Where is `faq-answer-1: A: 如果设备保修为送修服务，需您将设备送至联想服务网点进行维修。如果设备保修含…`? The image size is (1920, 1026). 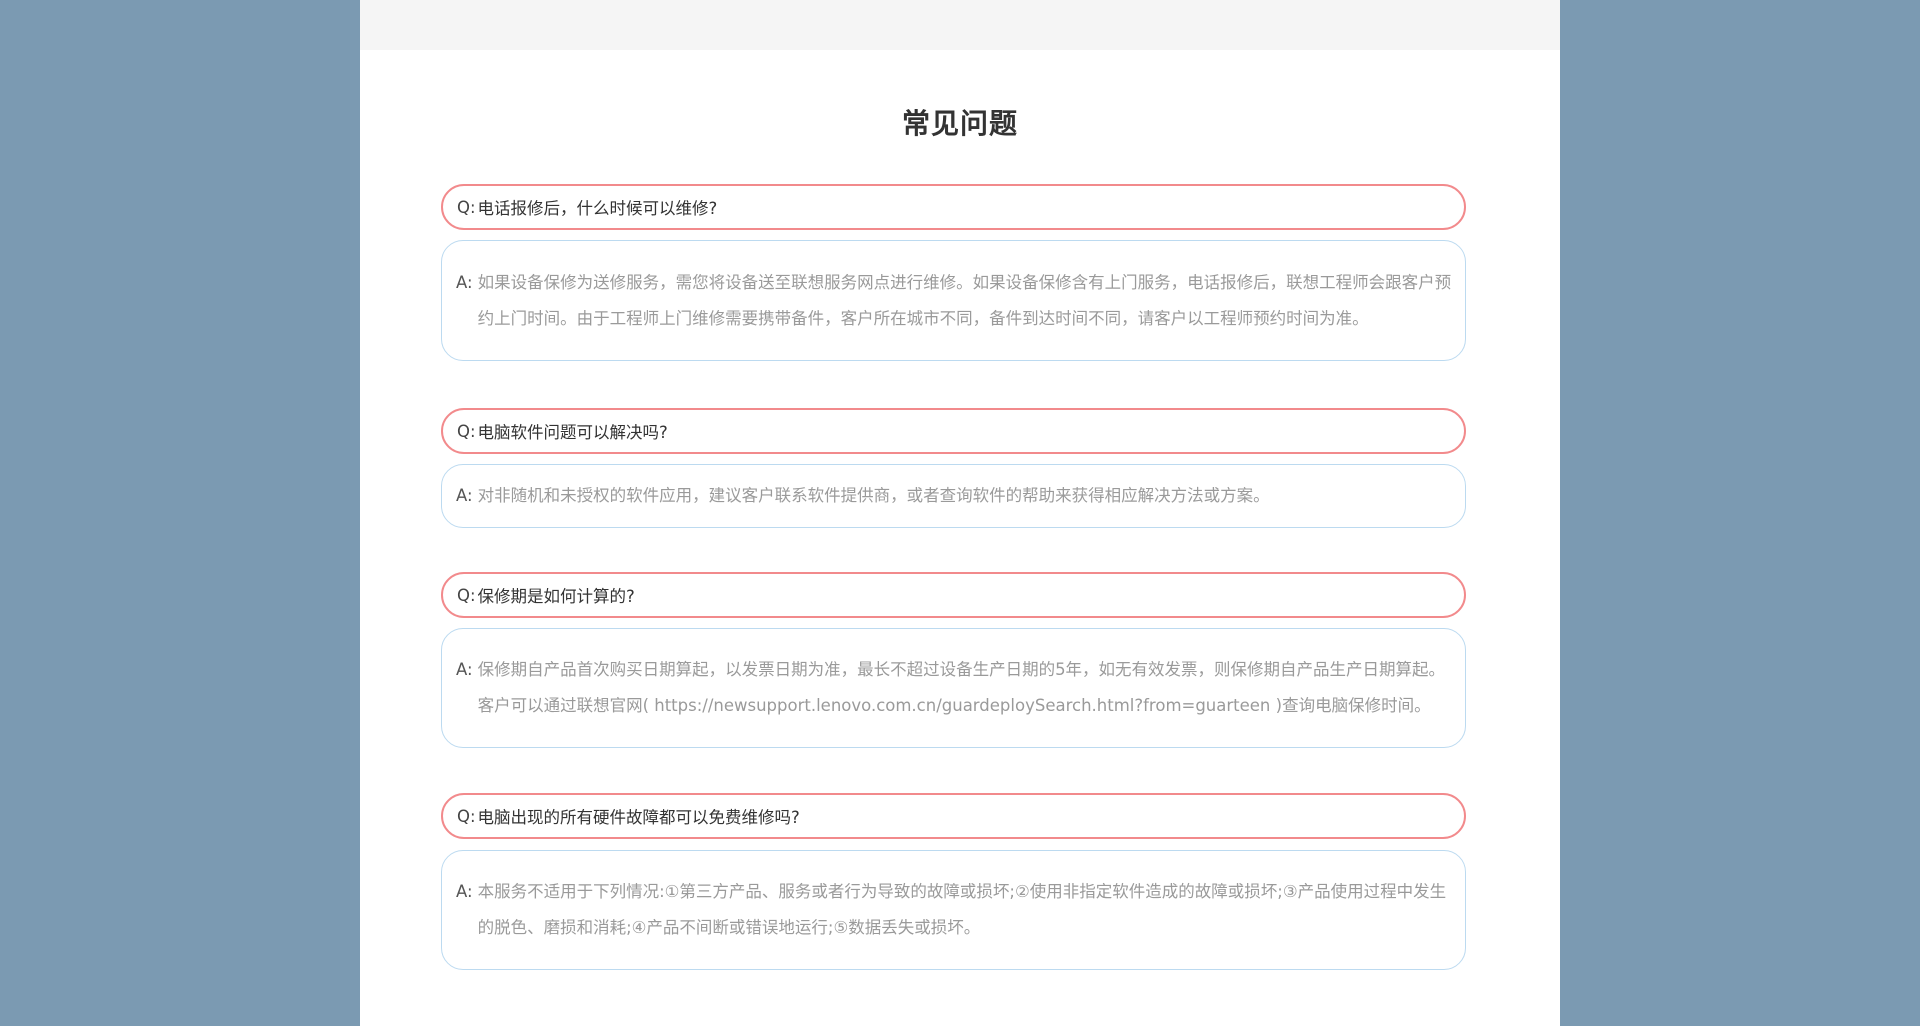 faq-answer-1: A: 如果设备保修为送修服务，需您将设备送至联想服务网点进行维修。如果设备保修含… is located at coordinates (953, 300).